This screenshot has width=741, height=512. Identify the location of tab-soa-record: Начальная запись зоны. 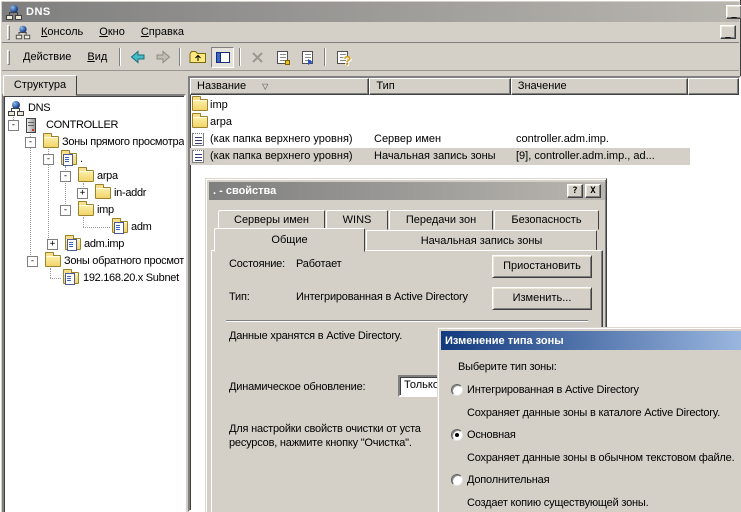
(481, 240).